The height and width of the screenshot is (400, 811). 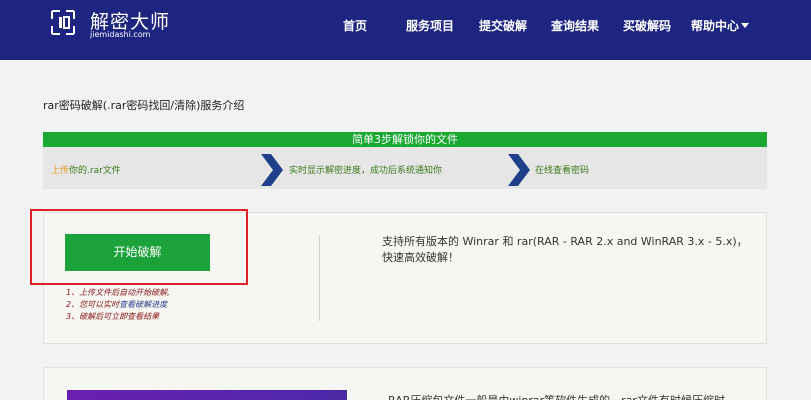 What do you see at coordinates (207, 395) in the screenshot?
I see `banner-image` at bounding box center [207, 395].